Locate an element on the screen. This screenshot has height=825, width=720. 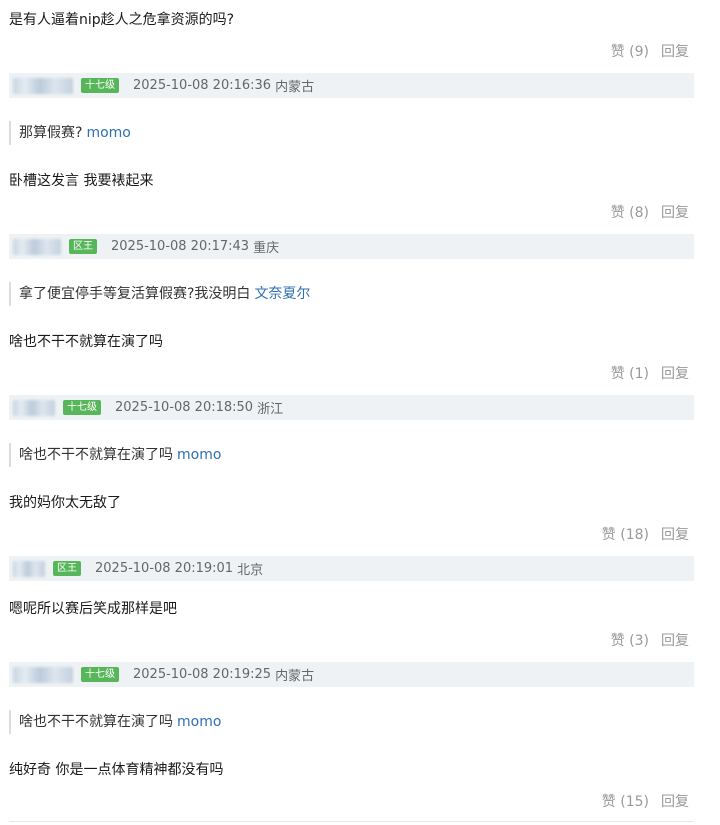
comment-text: 嗯呢所以赛后笑成那样是吧 is located at coordinates (93, 609).